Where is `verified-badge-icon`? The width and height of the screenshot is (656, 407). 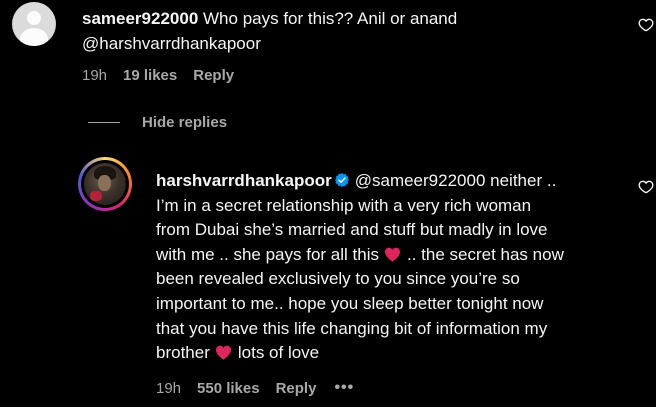
verified-badge-icon is located at coordinates (341, 180).